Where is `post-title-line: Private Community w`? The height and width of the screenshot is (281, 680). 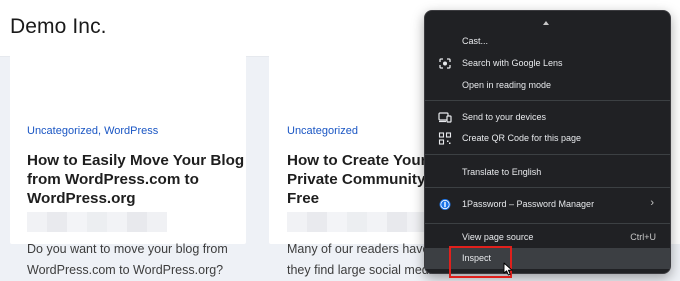
post-title-line: Private Community w is located at coordinates (364, 179).